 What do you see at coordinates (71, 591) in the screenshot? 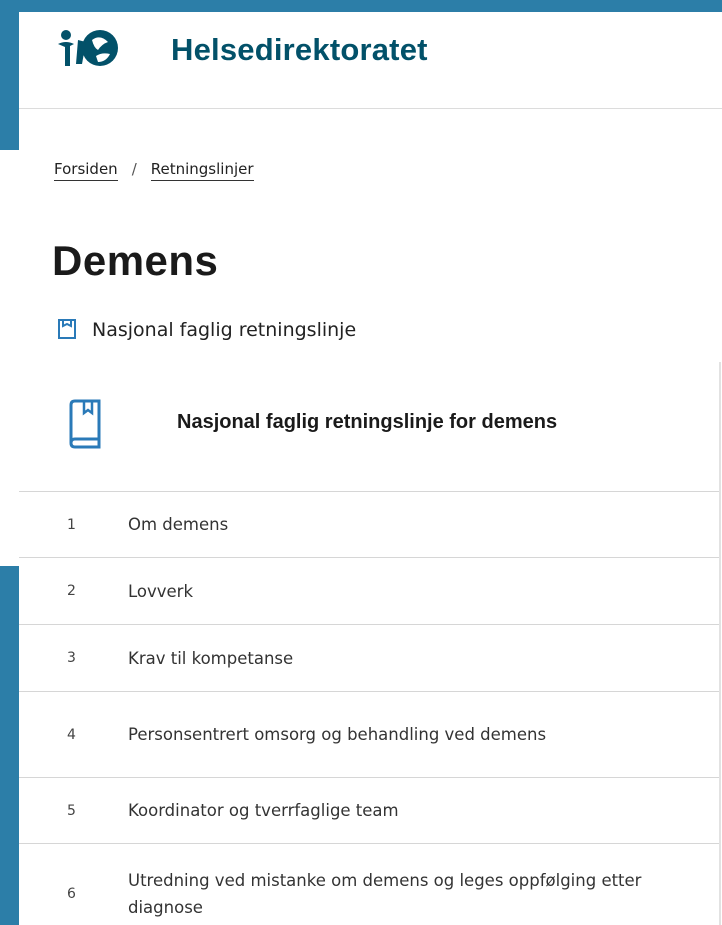
I see `toc-item-number: 2` at bounding box center [71, 591].